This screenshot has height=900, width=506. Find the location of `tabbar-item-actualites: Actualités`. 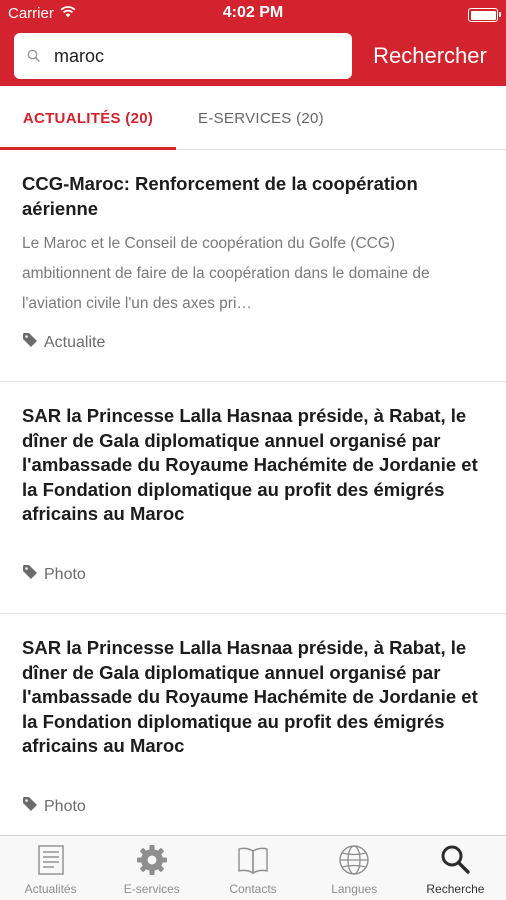

tabbar-item-actualites: Actualités is located at coordinates (50, 868).